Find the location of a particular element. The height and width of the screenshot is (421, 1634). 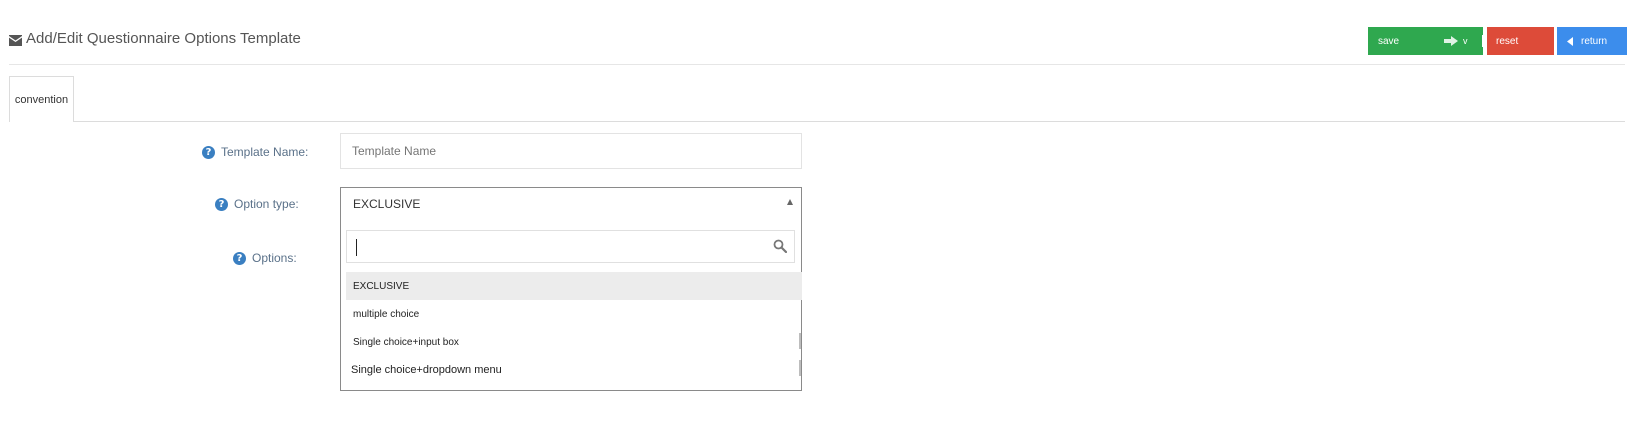

header-divider is located at coordinates (817, 64).